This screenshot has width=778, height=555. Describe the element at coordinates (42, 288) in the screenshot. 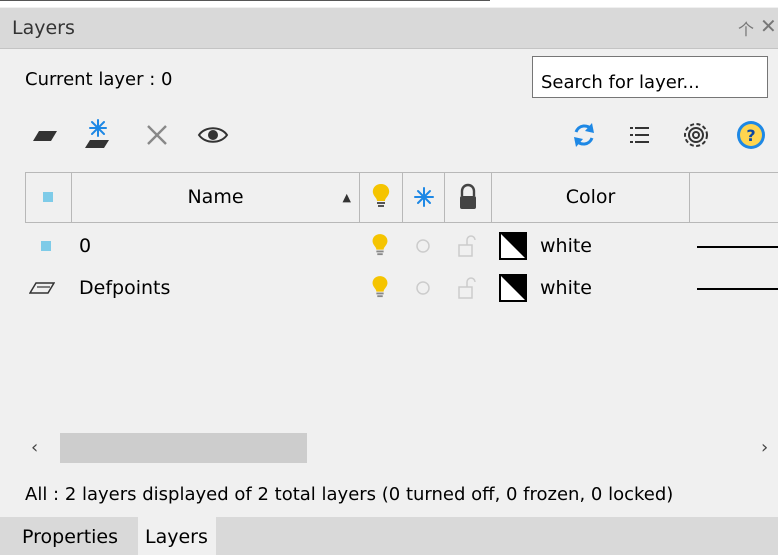

I see `layer-parallelogram-icon` at that location.